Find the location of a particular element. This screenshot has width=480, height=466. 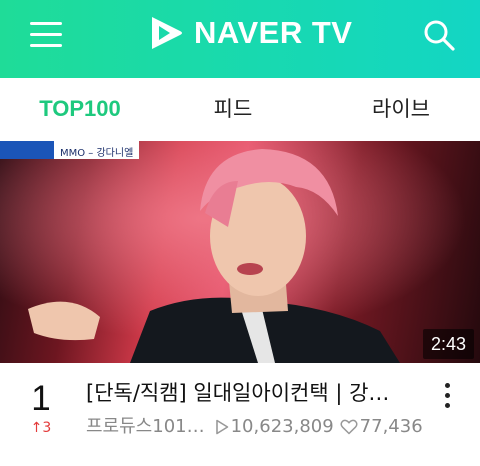

broadcast-logo is located at coordinates (27, 150).